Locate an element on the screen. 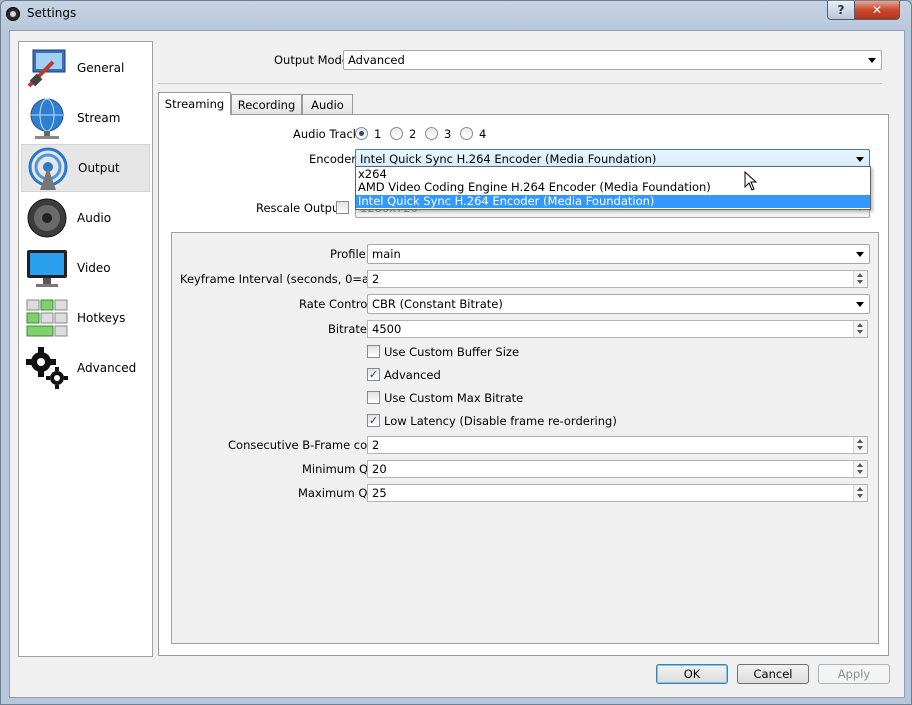 The height and width of the screenshot is (705, 912). sidebar-item-label: General is located at coordinates (101, 68).